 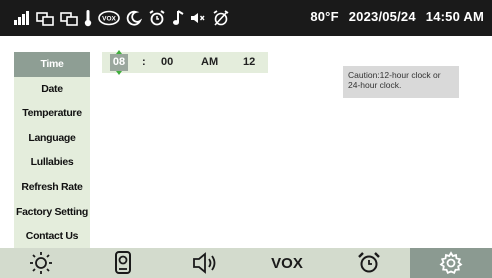 I want to click on music-note-icon, so click(x=178, y=18).